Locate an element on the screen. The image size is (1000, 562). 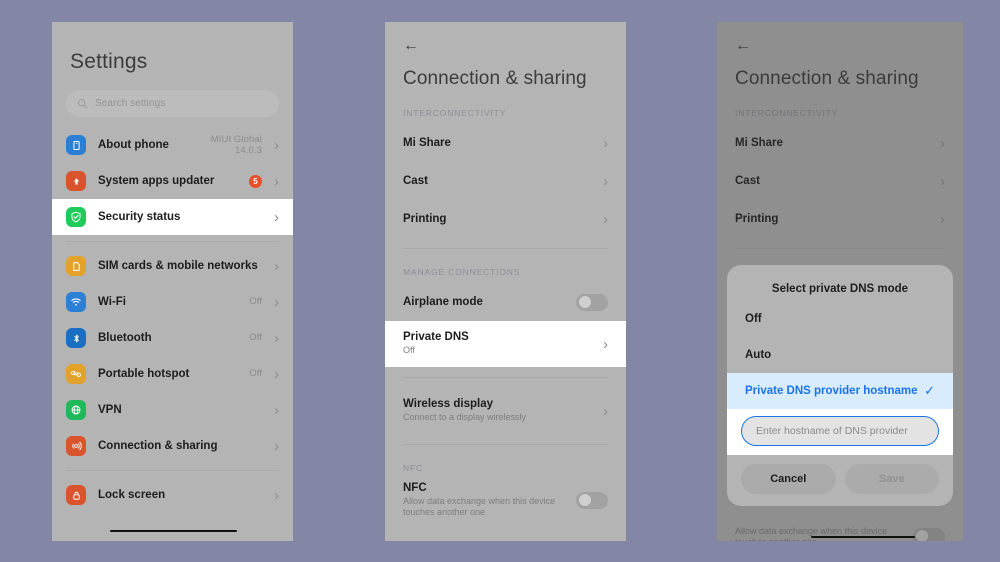
dialog-option-label: Off is located at coordinates (753, 319).